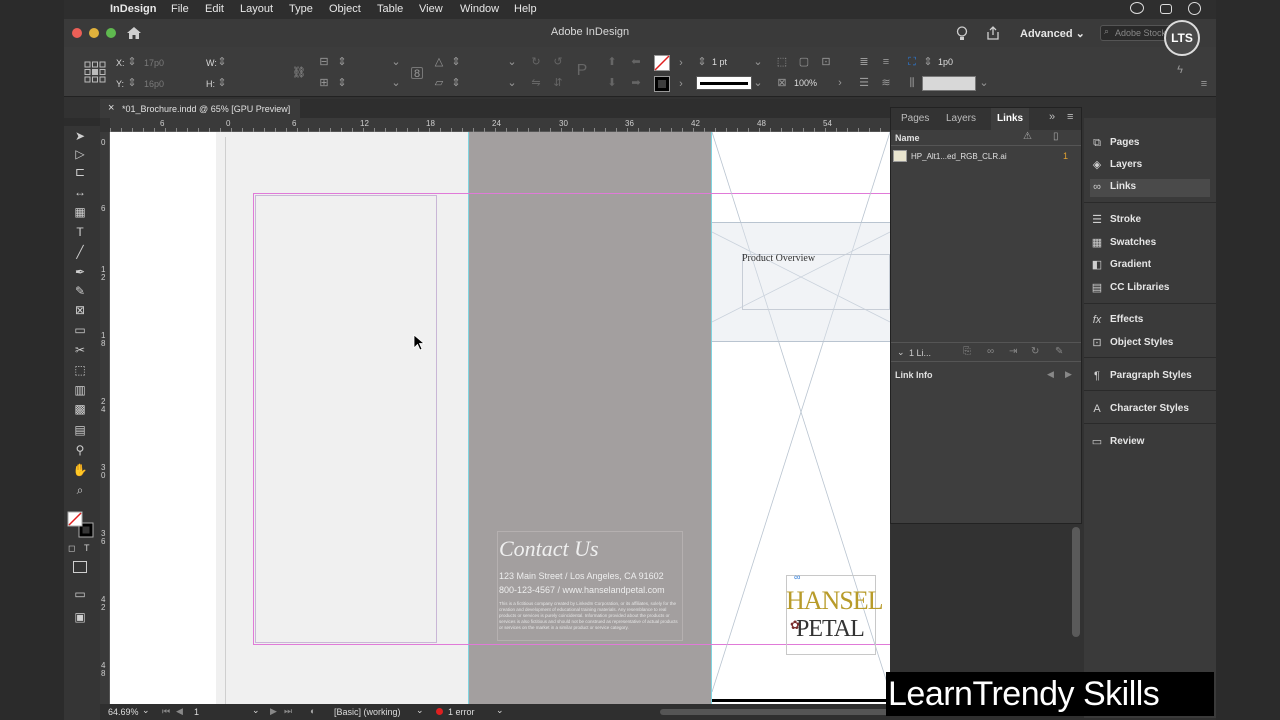 The image size is (1280, 720). I want to click on menu-window: Window, so click(479, 9).